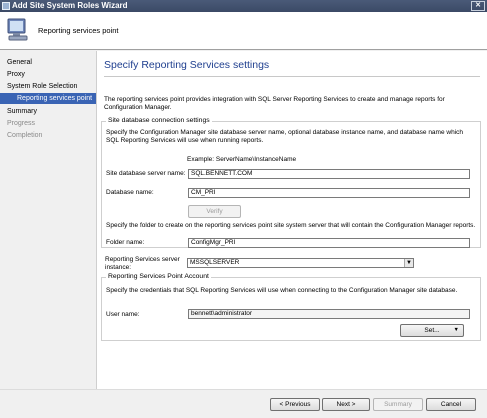 This screenshot has height=418, width=487. I want to click on cancel-button: Cancel, so click(451, 404).